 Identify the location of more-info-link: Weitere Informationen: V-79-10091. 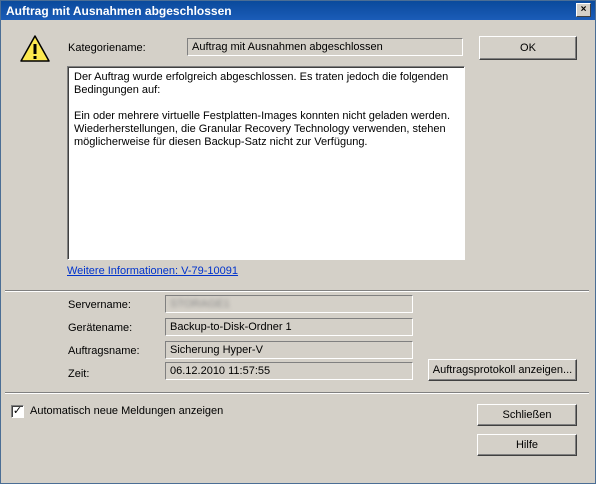
(152, 271).